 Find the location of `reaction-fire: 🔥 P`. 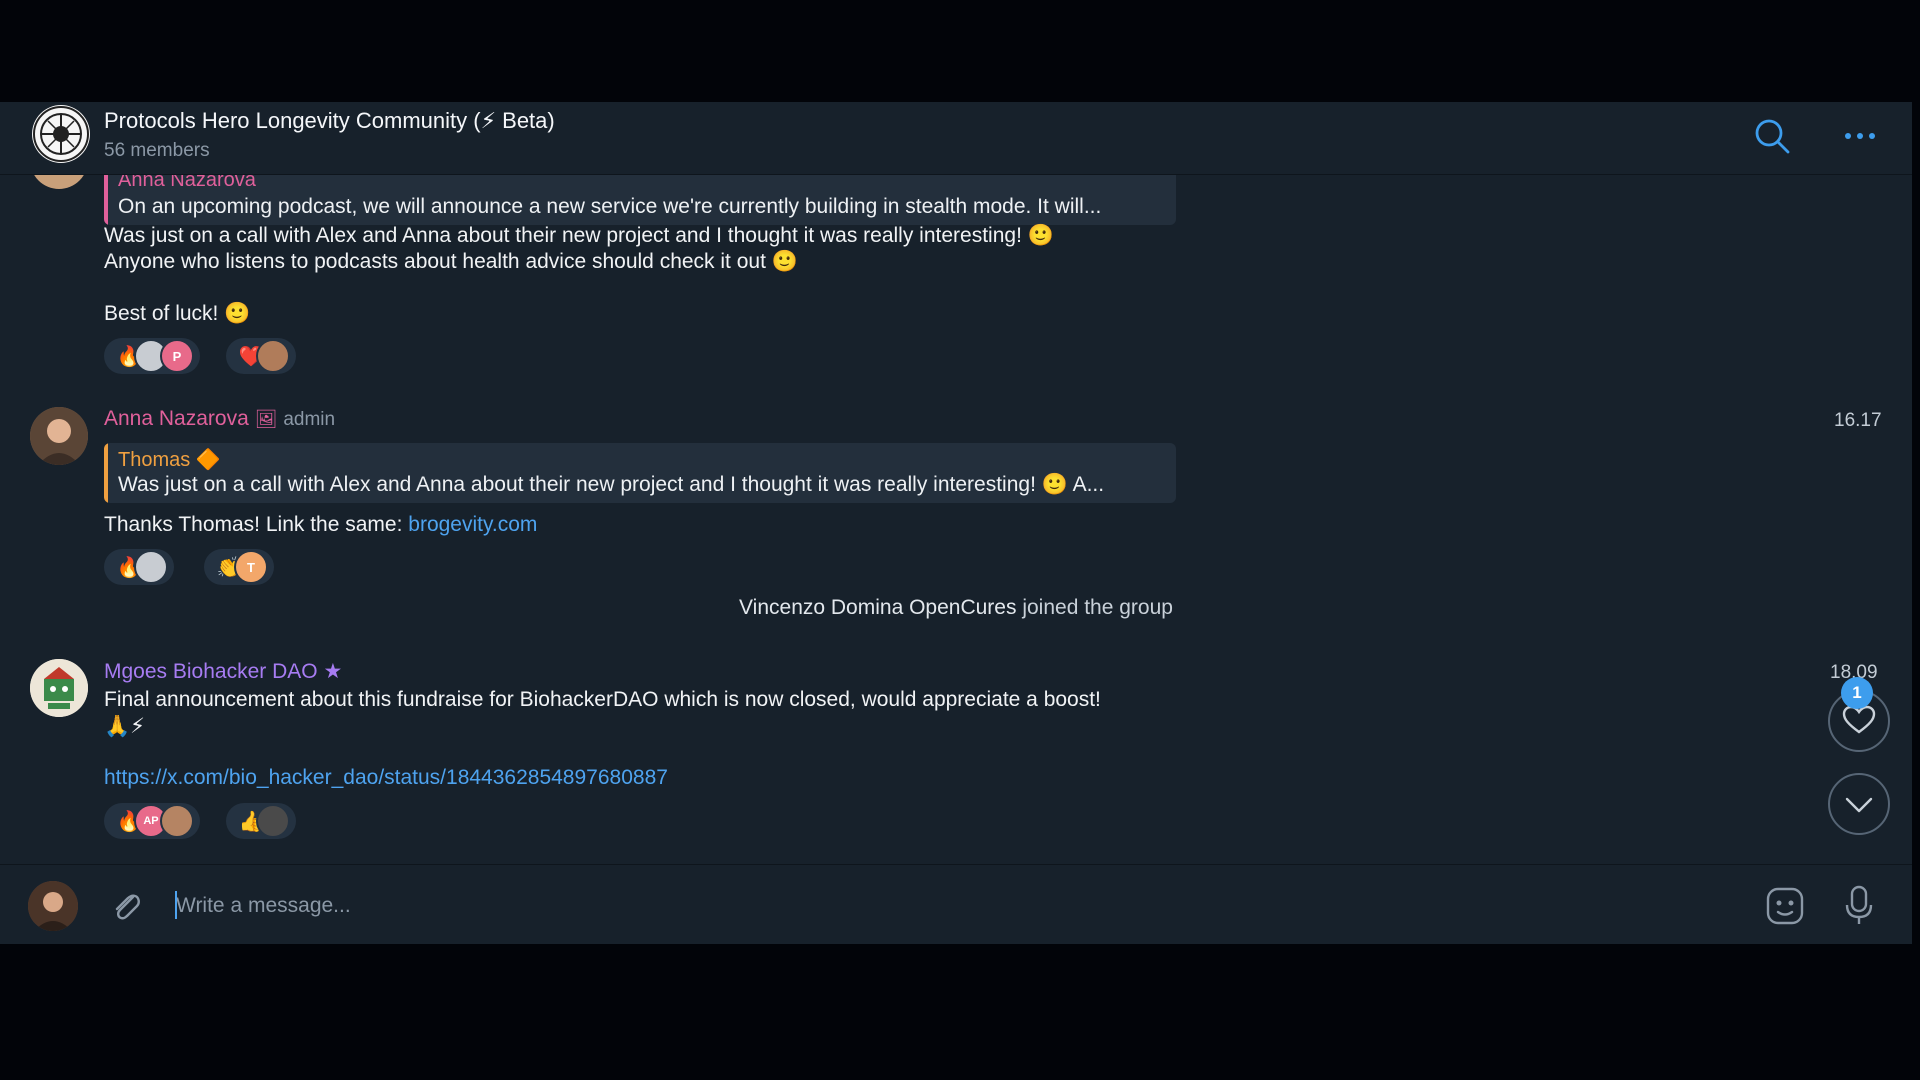

reaction-fire: 🔥 P is located at coordinates (152, 356).